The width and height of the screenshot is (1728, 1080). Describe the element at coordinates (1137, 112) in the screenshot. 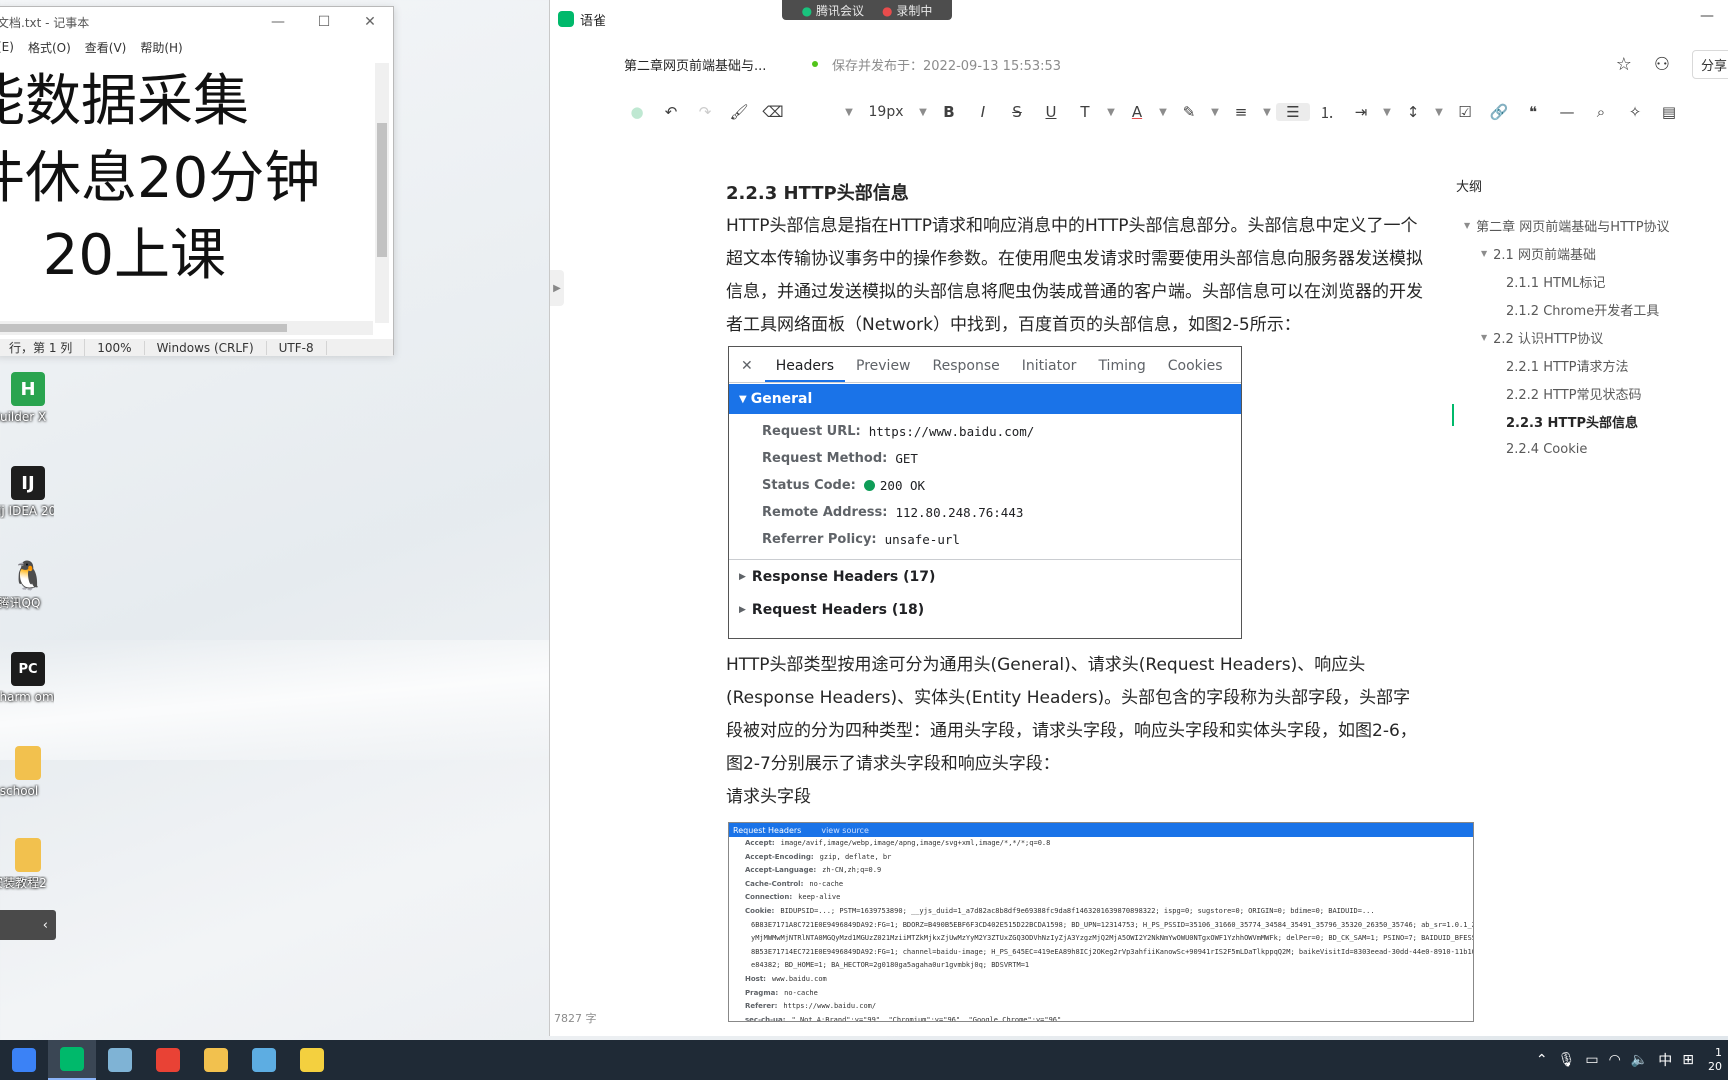

I see `font-color-icon: A` at that location.